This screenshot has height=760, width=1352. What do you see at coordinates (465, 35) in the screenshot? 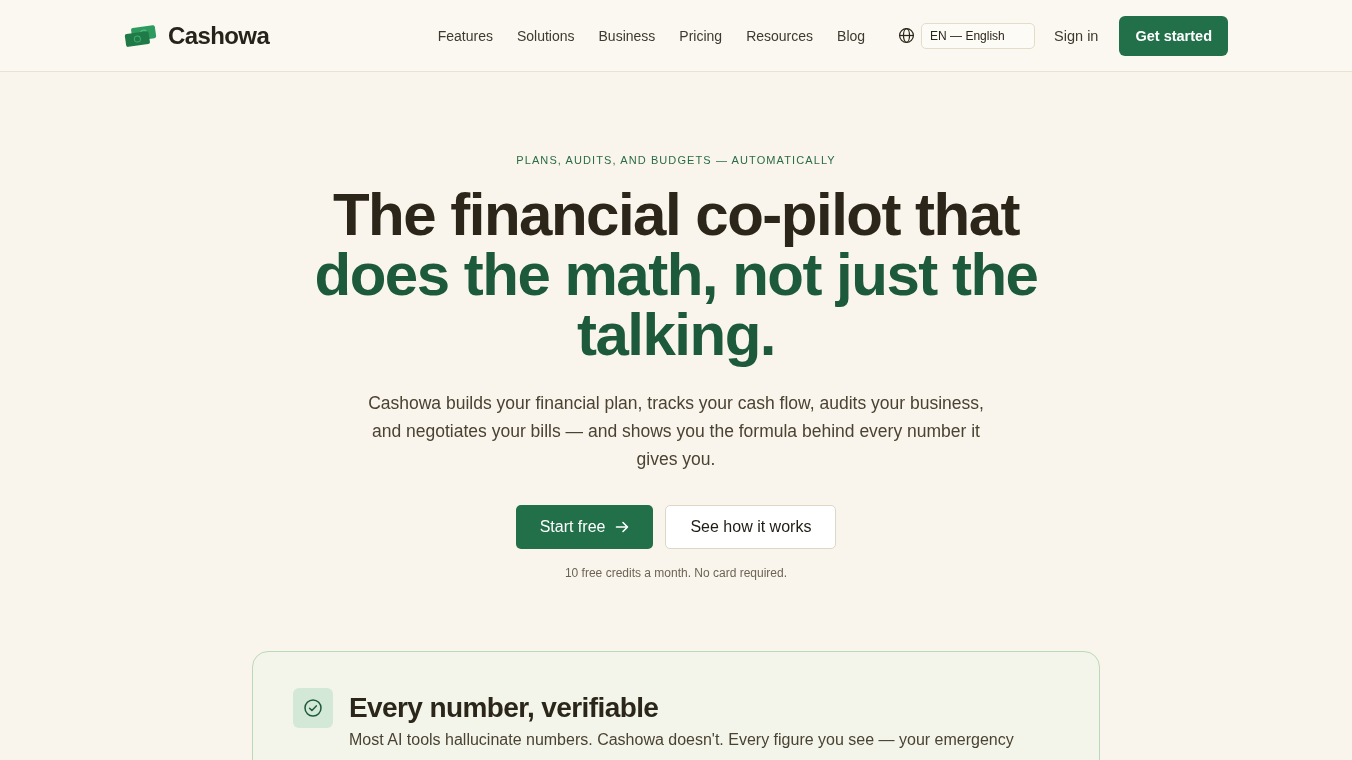
I see `nav-link: Features` at bounding box center [465, 35].